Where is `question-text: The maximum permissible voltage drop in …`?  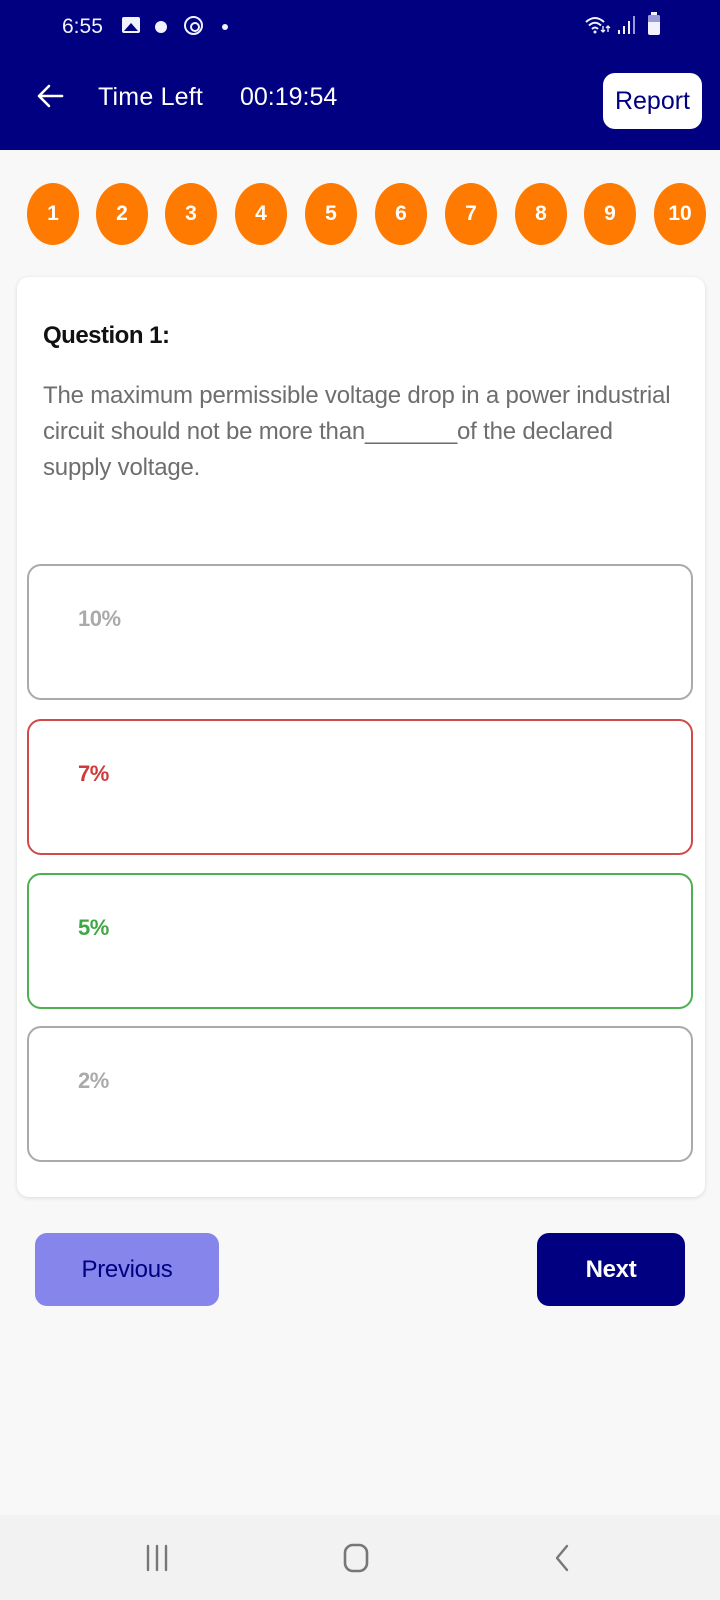 question-text: The maximum permissible voltage drop in … is located at coordinates (357, 431).